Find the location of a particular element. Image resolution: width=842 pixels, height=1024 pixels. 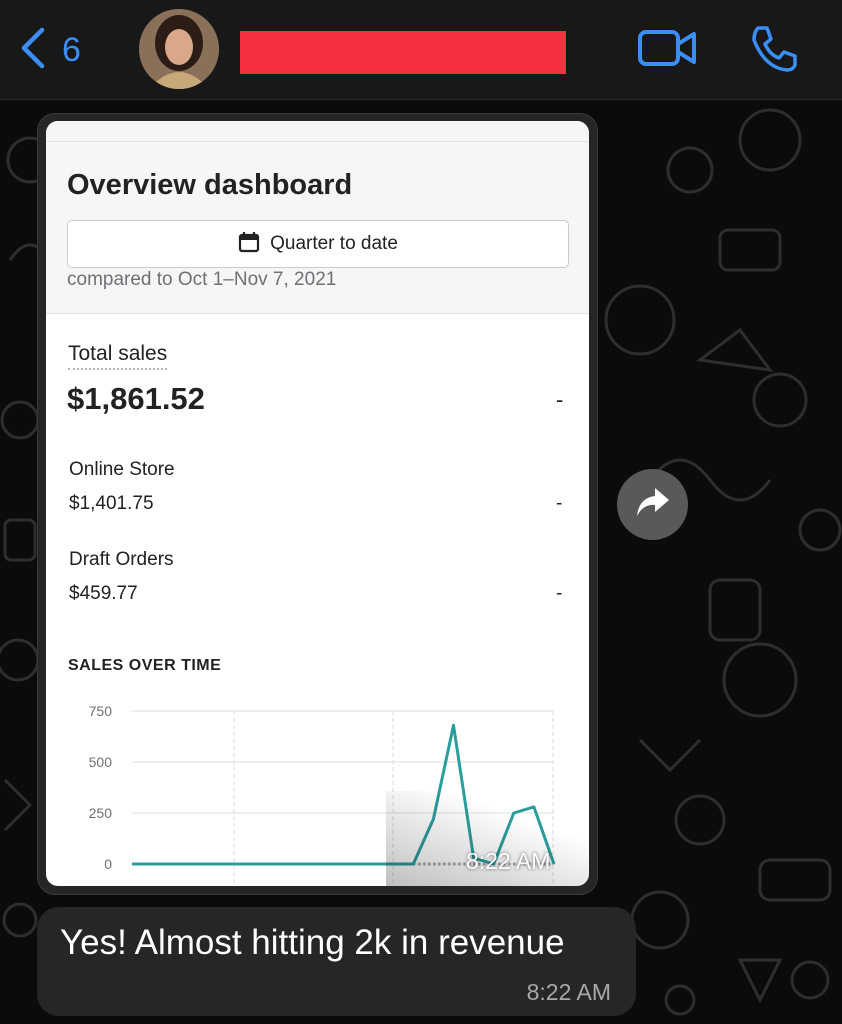

image-timestamp: 8:22 AM is located at coordinates (508, 861).